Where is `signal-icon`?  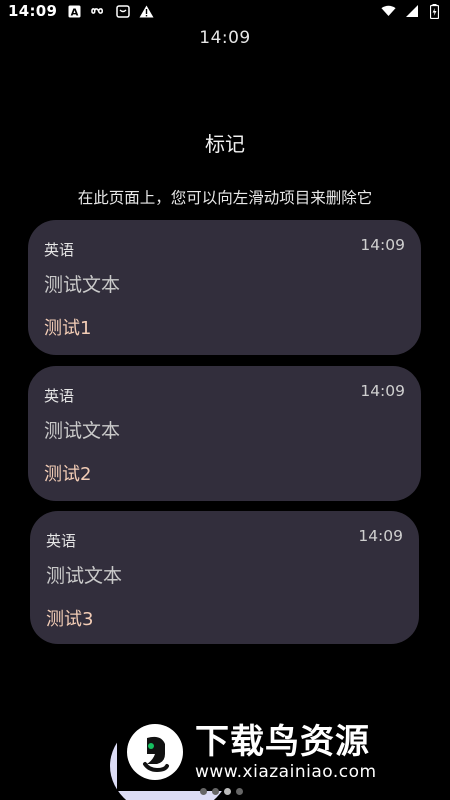
signal-icon is located at coordinates (411, 11).